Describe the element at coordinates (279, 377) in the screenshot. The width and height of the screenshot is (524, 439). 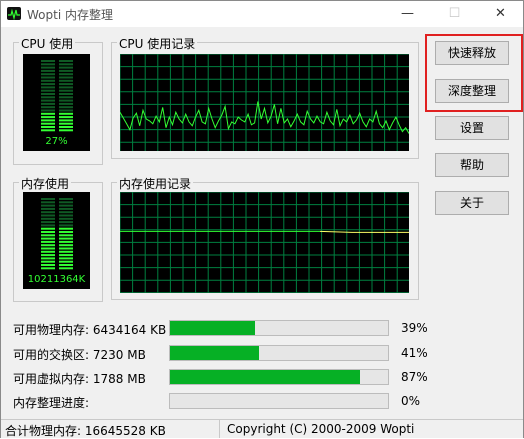
I see `available-virtual-bar` at that location.